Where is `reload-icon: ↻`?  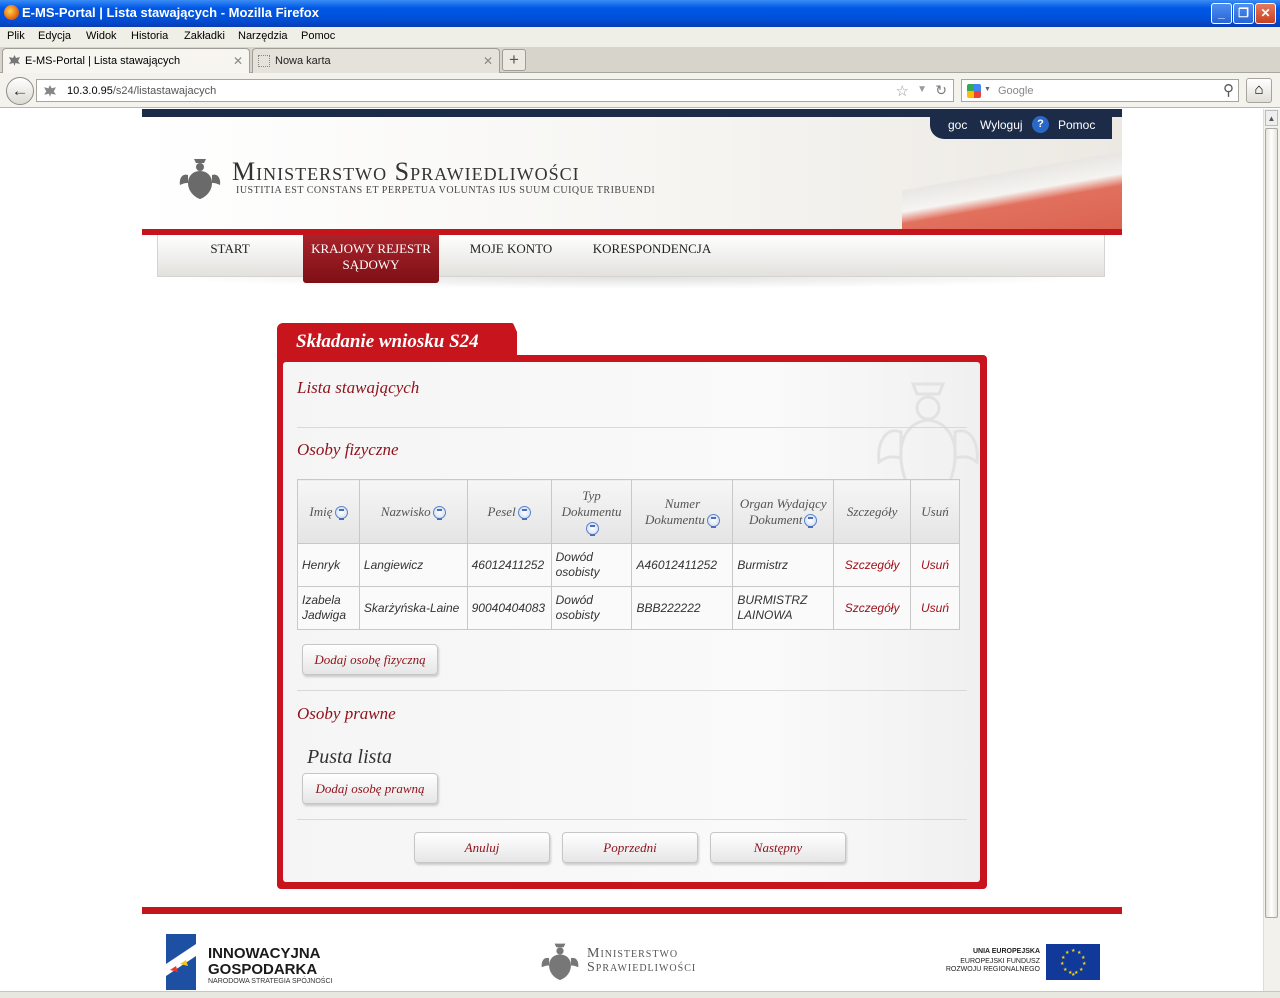
reload-icon: ↻ is located at coordinates (941, 90).